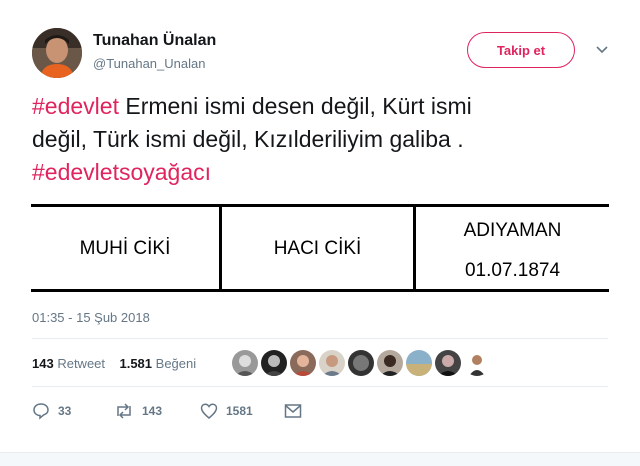 The height and width of the screenshot is (466, 640). I want to click on reply-count: 33, so click(65, 411).